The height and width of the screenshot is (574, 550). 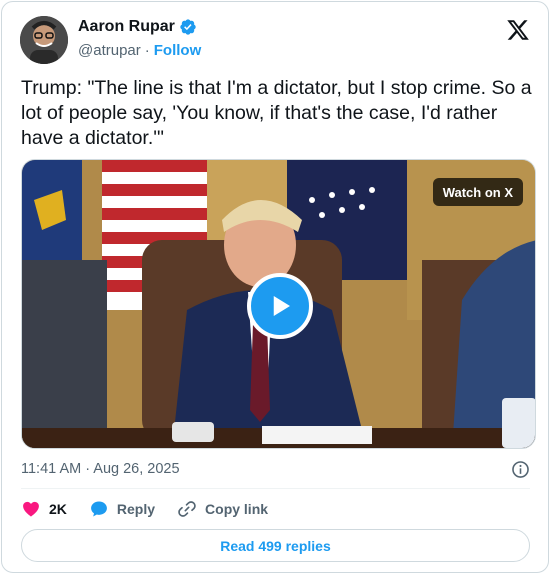 What do you see at coordinates (187, 509) in the screenshot?
I see `link-icon` at bounding box center [187, 509].